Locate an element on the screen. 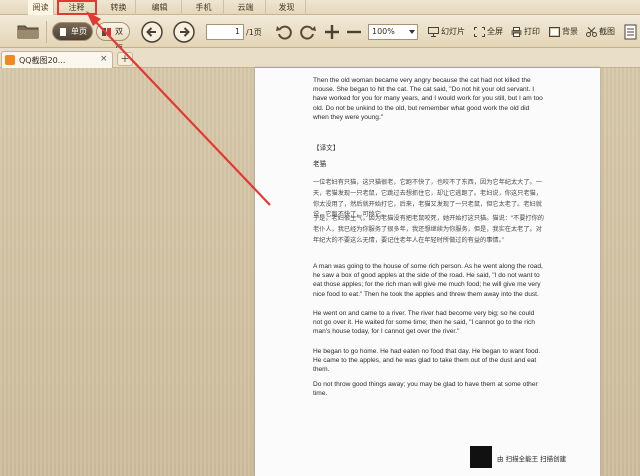 The height and width of the screenshot is (476, 640). single-page-icon is located at coordinates (63, 32).